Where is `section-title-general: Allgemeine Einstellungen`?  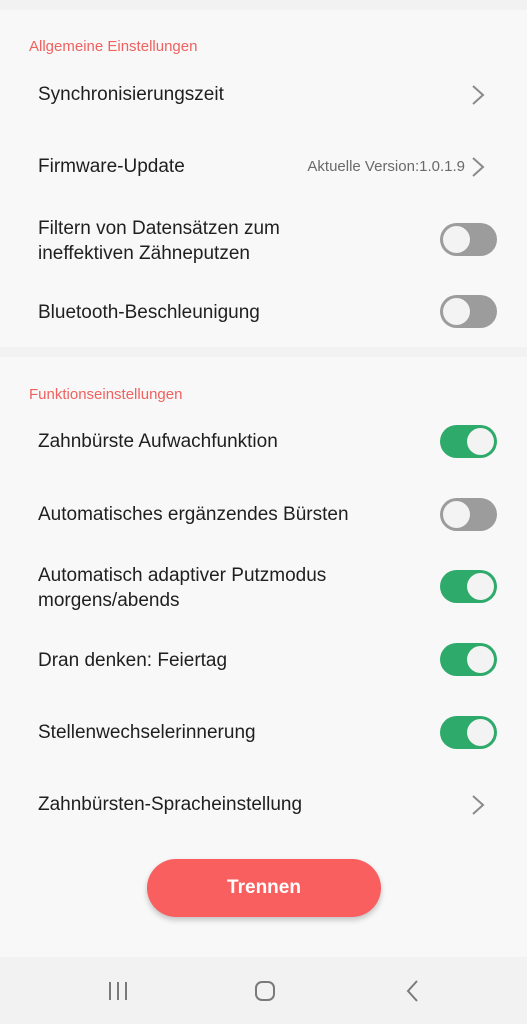 section-title-general: Allgemeine Einstellungen is located at coordinates (113, 46).